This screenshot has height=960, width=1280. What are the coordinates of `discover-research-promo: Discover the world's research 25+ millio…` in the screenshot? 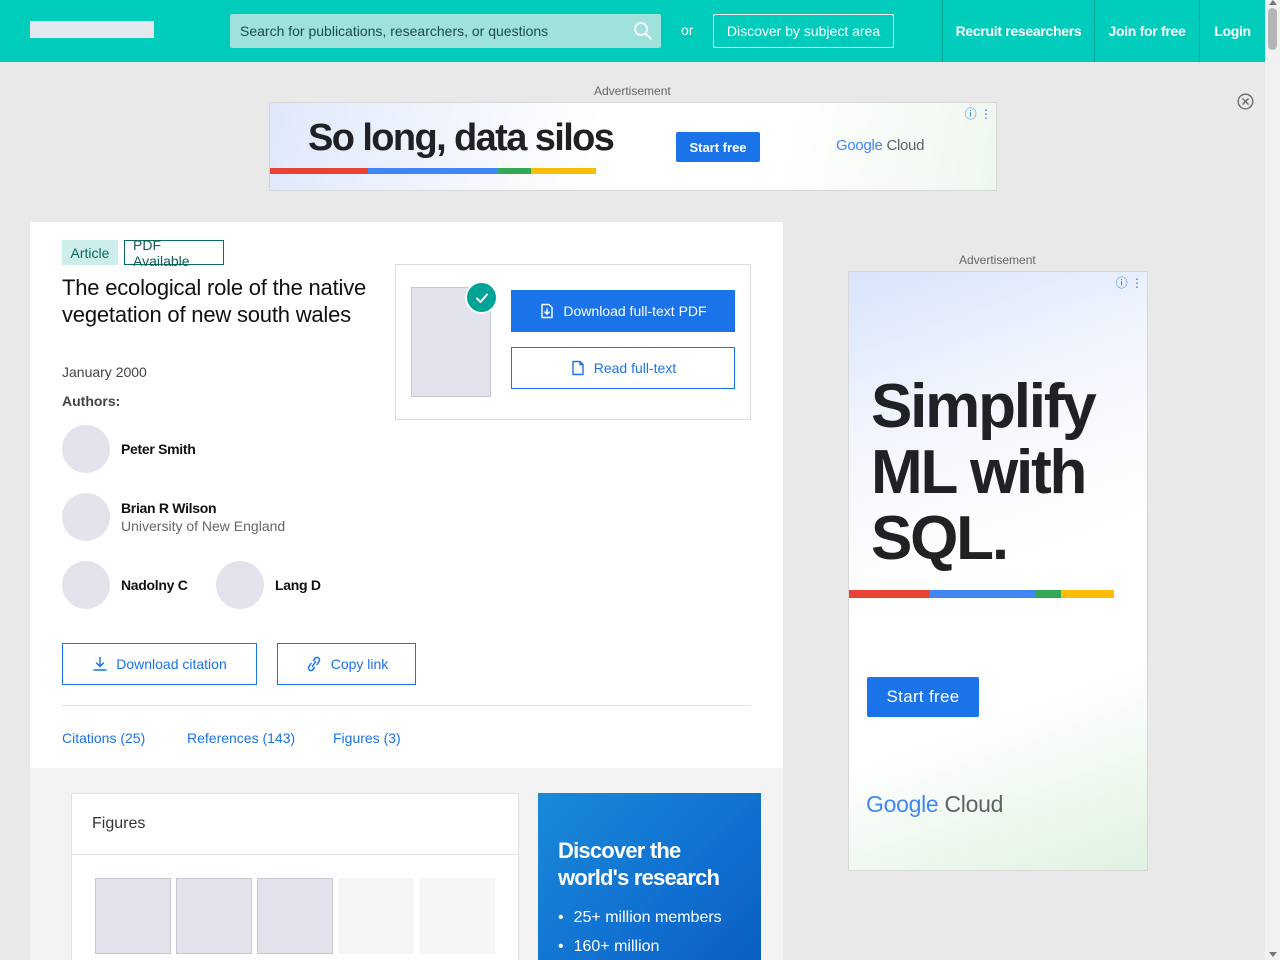 It's located at (649, 876).